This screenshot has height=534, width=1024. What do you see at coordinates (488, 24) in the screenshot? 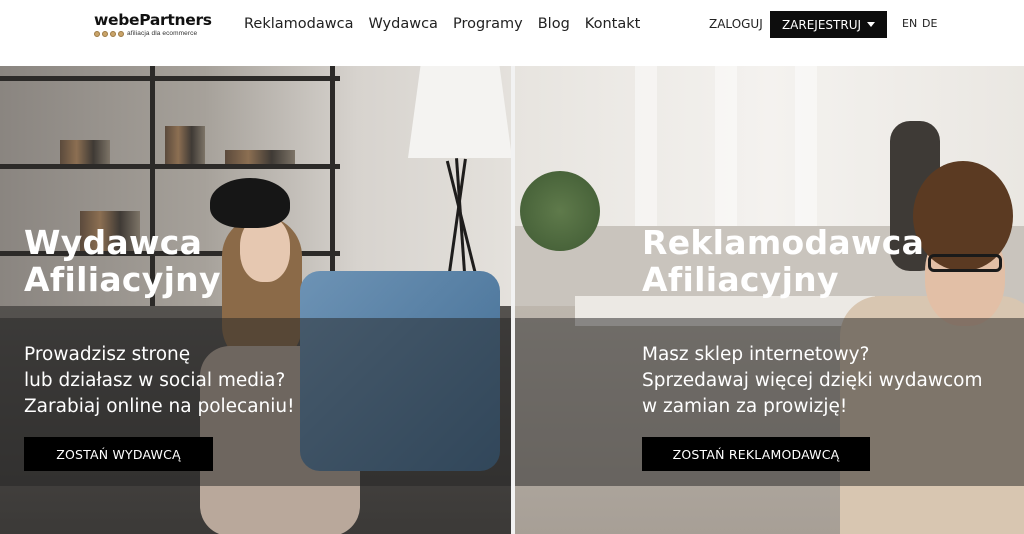
I see `nav-item-programy: Programy` at bounding box center [488, 24].